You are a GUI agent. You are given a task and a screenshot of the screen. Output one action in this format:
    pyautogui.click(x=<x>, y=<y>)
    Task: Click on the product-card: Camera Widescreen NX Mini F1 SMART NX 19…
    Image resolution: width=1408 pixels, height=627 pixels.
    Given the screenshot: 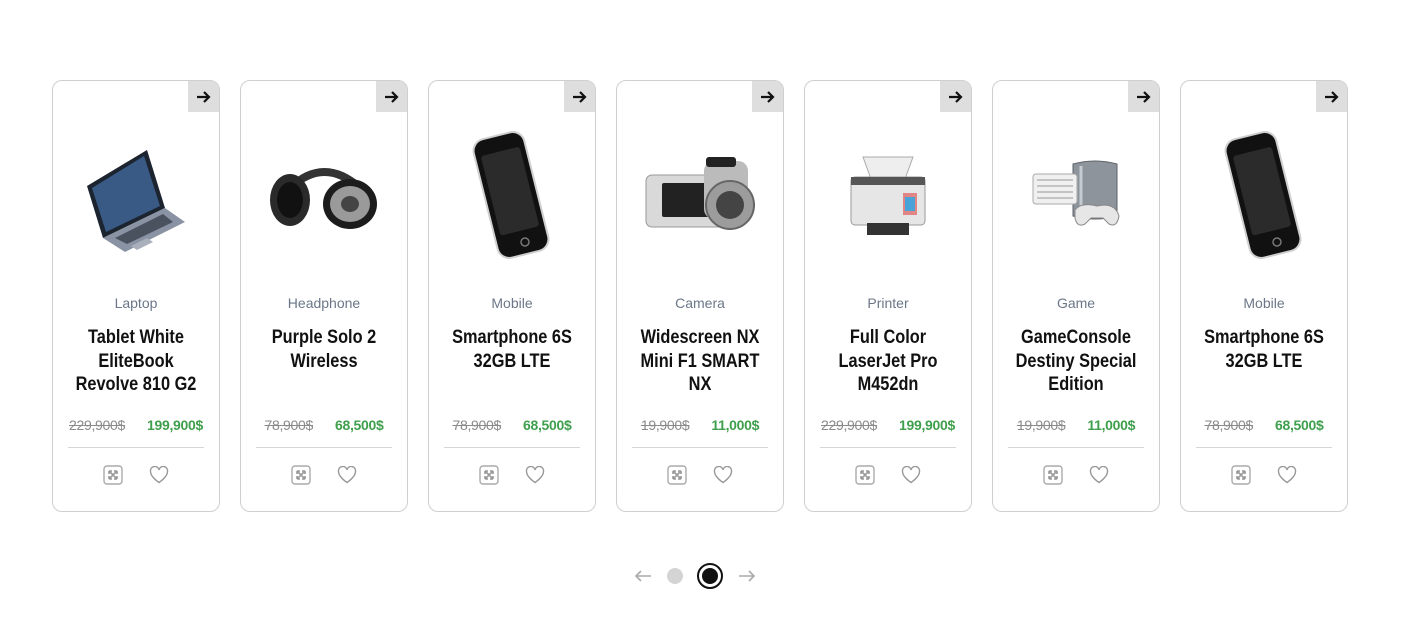 What is the action you would take?
    pyautogui.click(x=700, y=296)
    